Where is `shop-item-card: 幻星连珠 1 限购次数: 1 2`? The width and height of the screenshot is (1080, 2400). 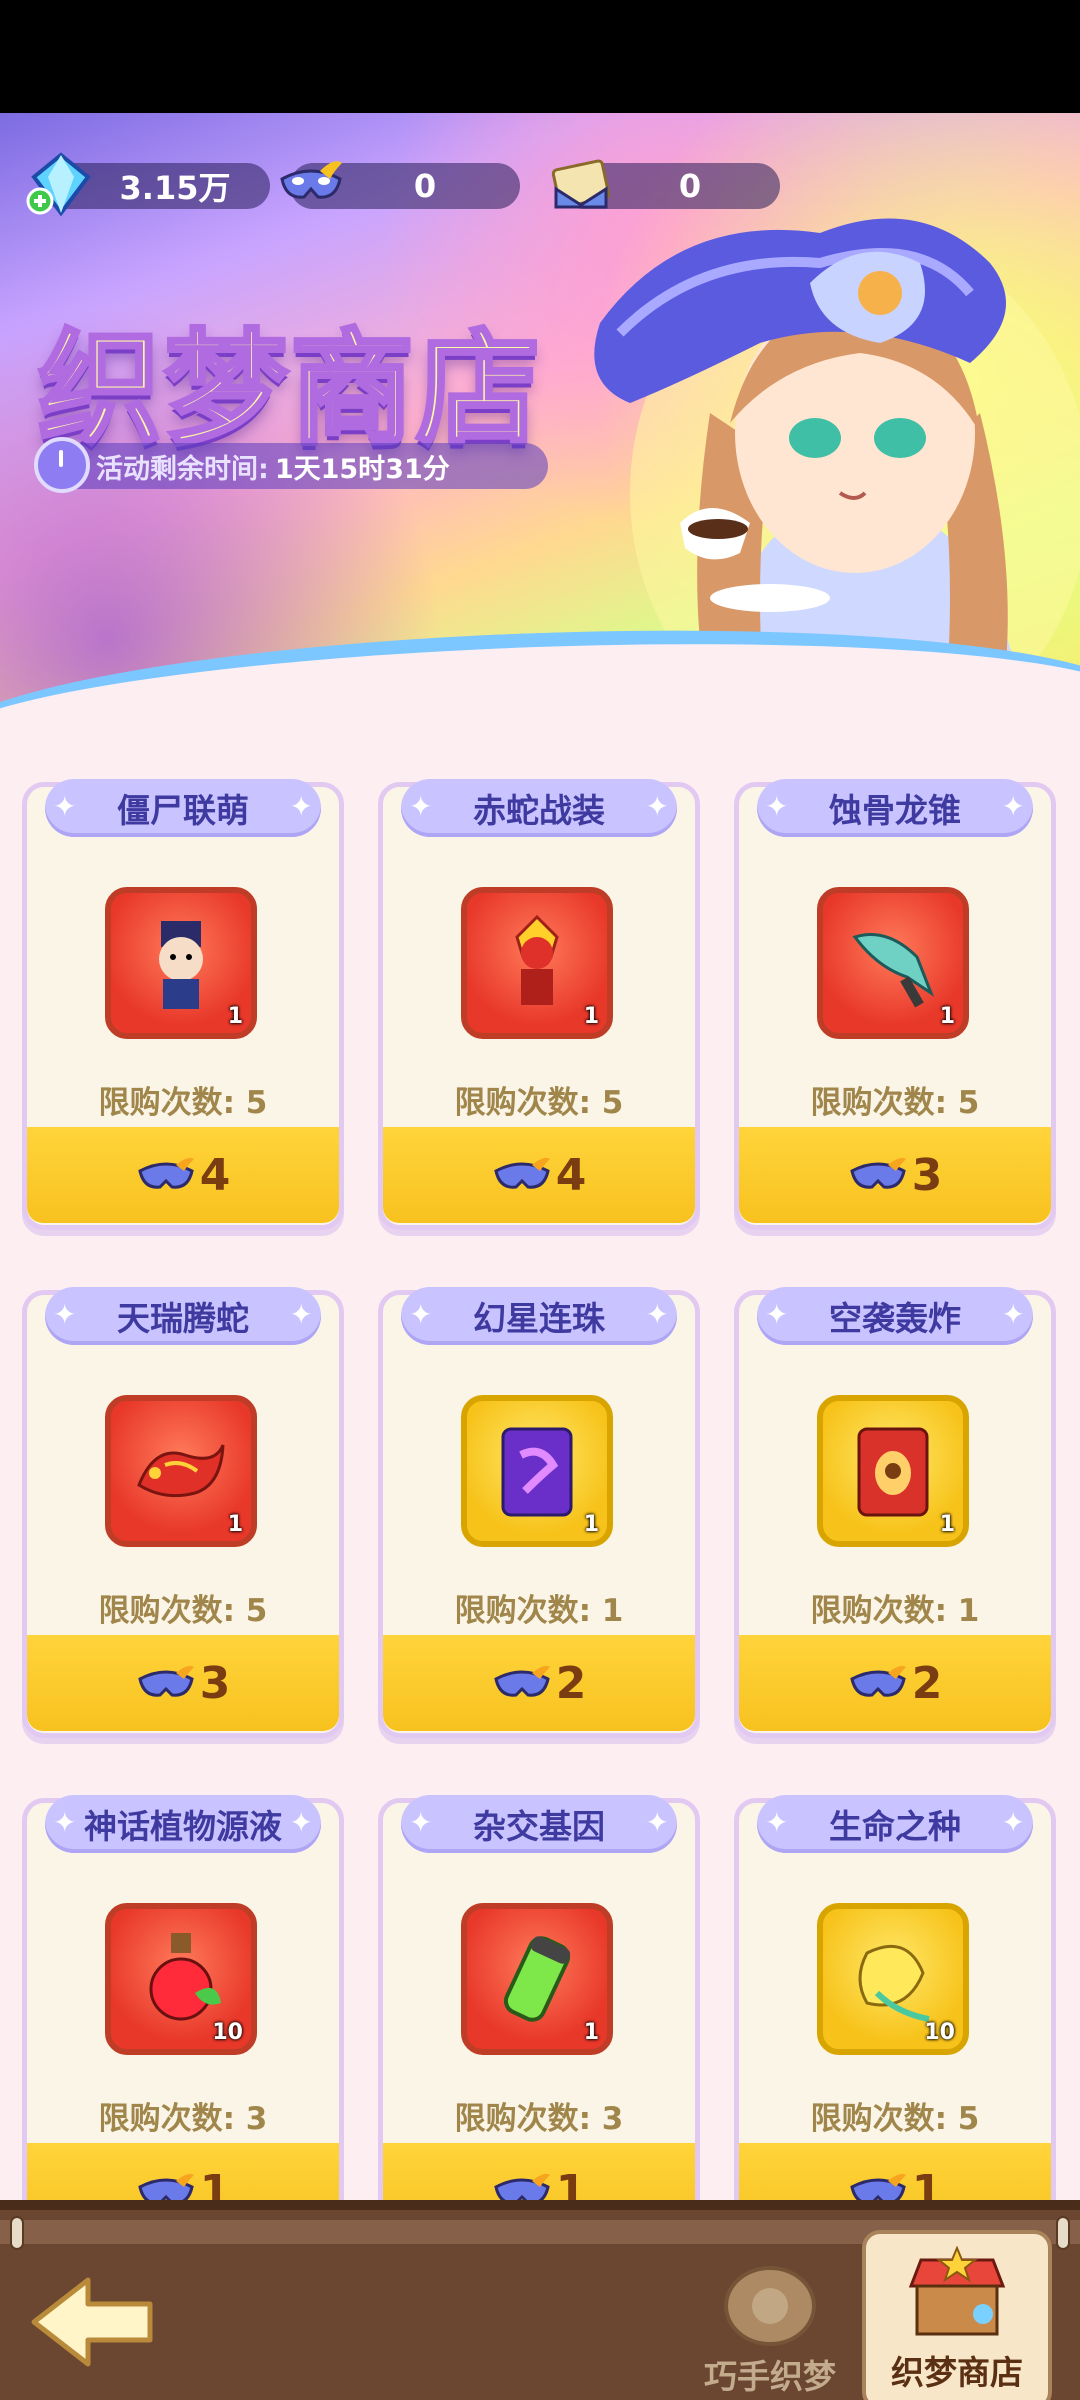 shop-item-card: 幻星连珠 1 限购次数: 1 2 is located at coordinates (539, 1512).